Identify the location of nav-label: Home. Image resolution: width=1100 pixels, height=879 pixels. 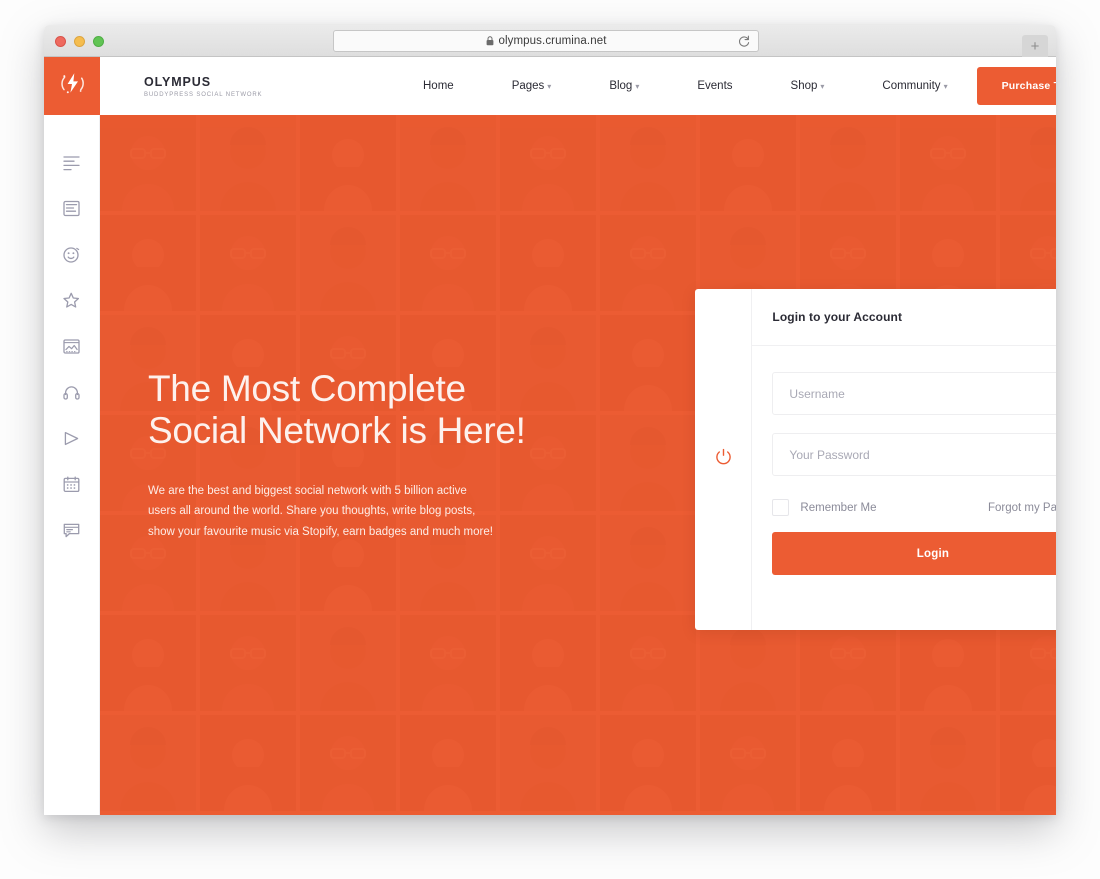
(438, 86).